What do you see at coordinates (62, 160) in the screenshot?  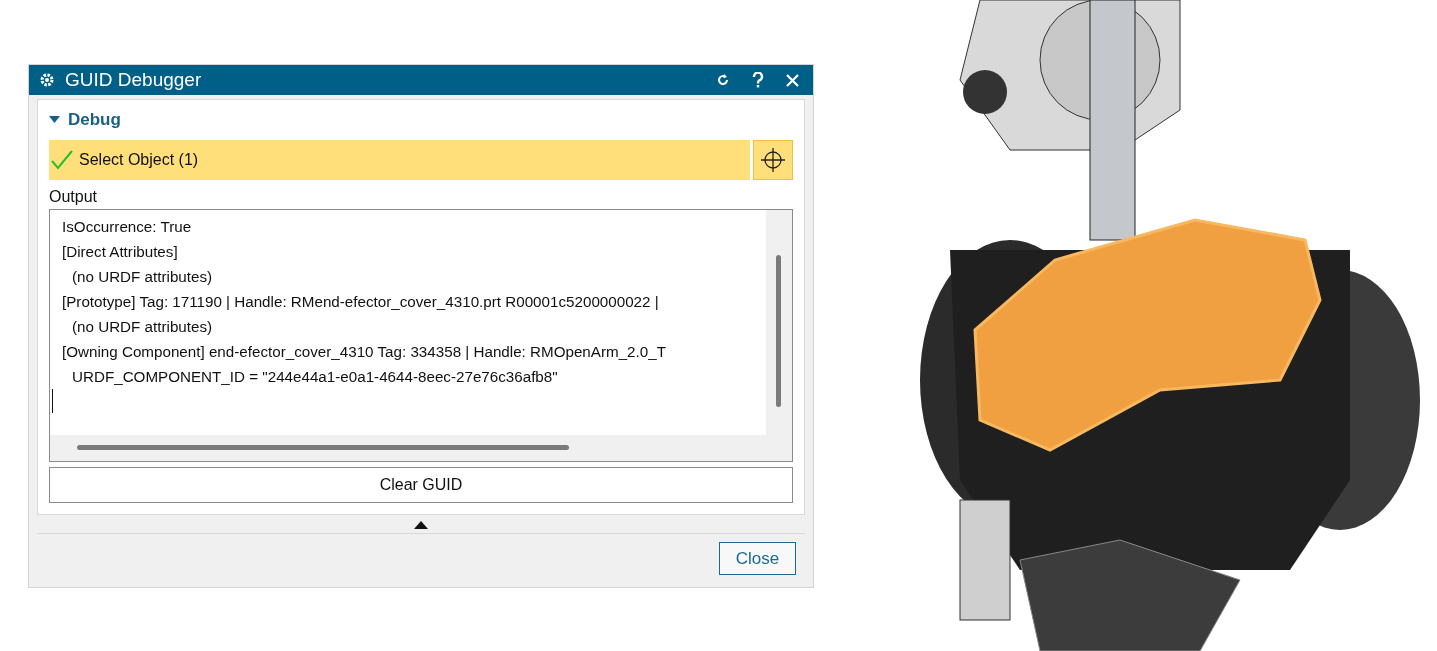 I see `check-icon` at bounding box center [62, 160].